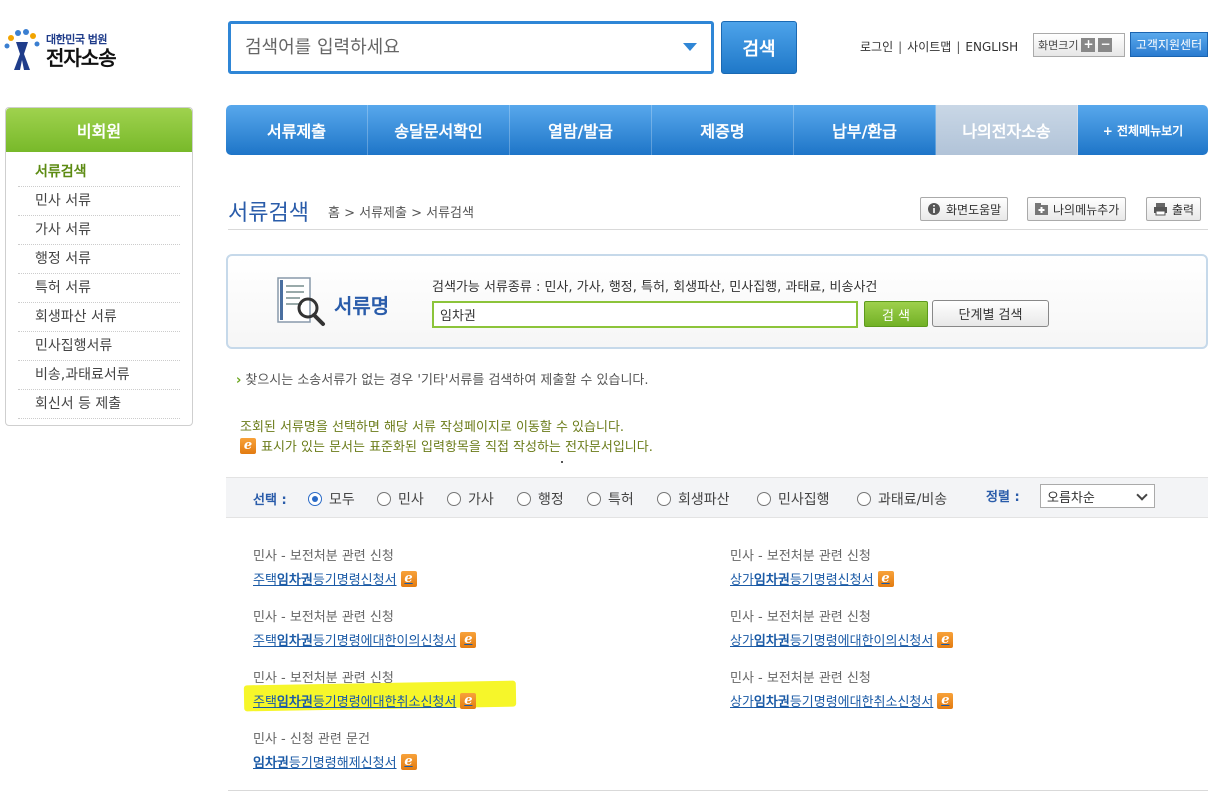  I want to click on sidebar-item-civil: 민사 서류, so click(99, 201).